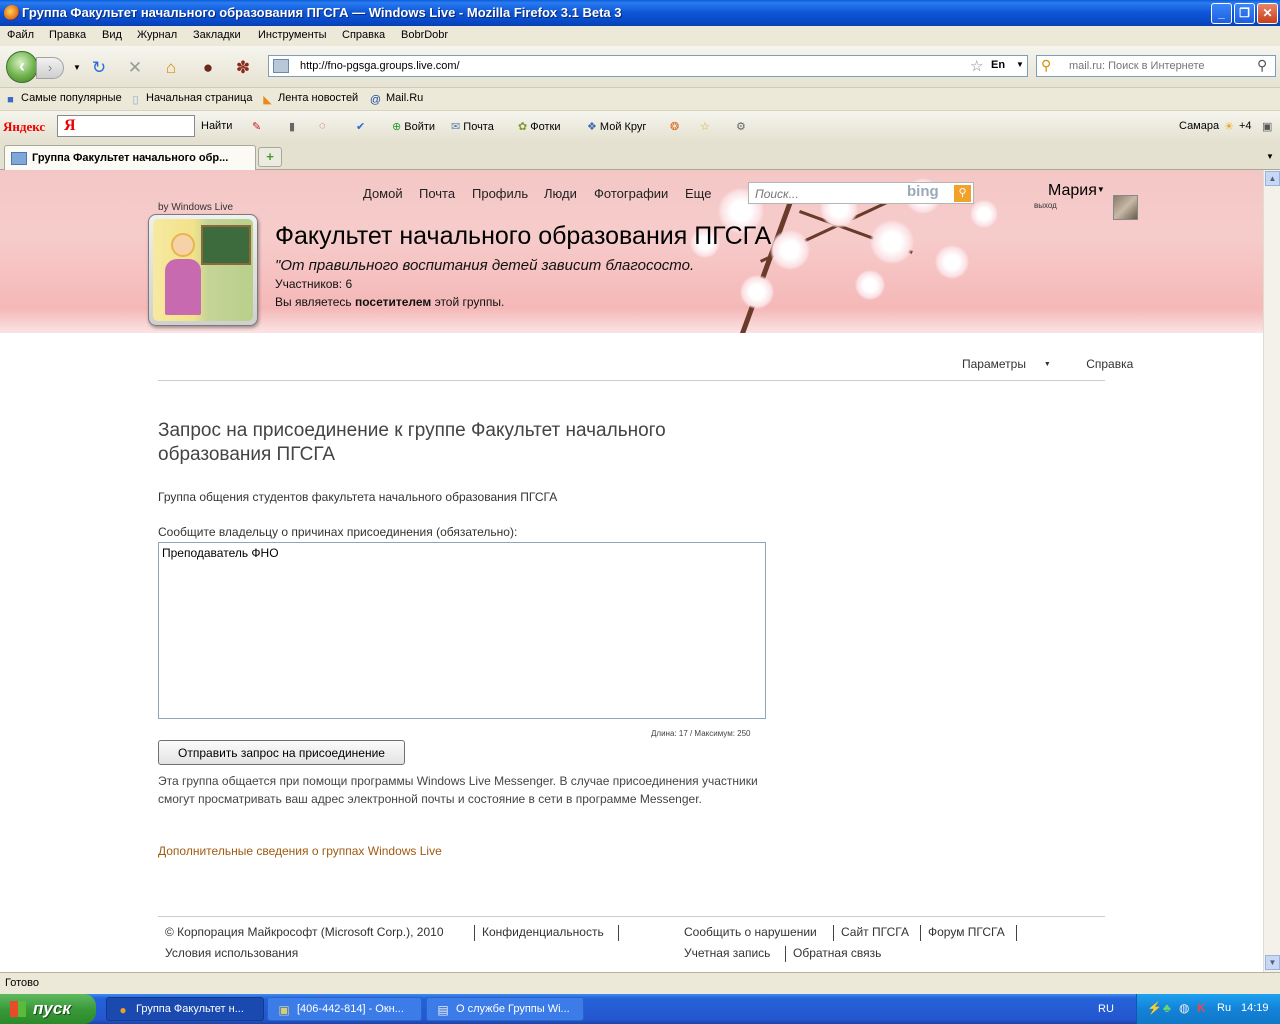 Image resolution: width=1280 pixels, height=1024 pixels. Describe the element at coordinates (462, 630) in the screenshot. I see `reason-textarea` at that location.